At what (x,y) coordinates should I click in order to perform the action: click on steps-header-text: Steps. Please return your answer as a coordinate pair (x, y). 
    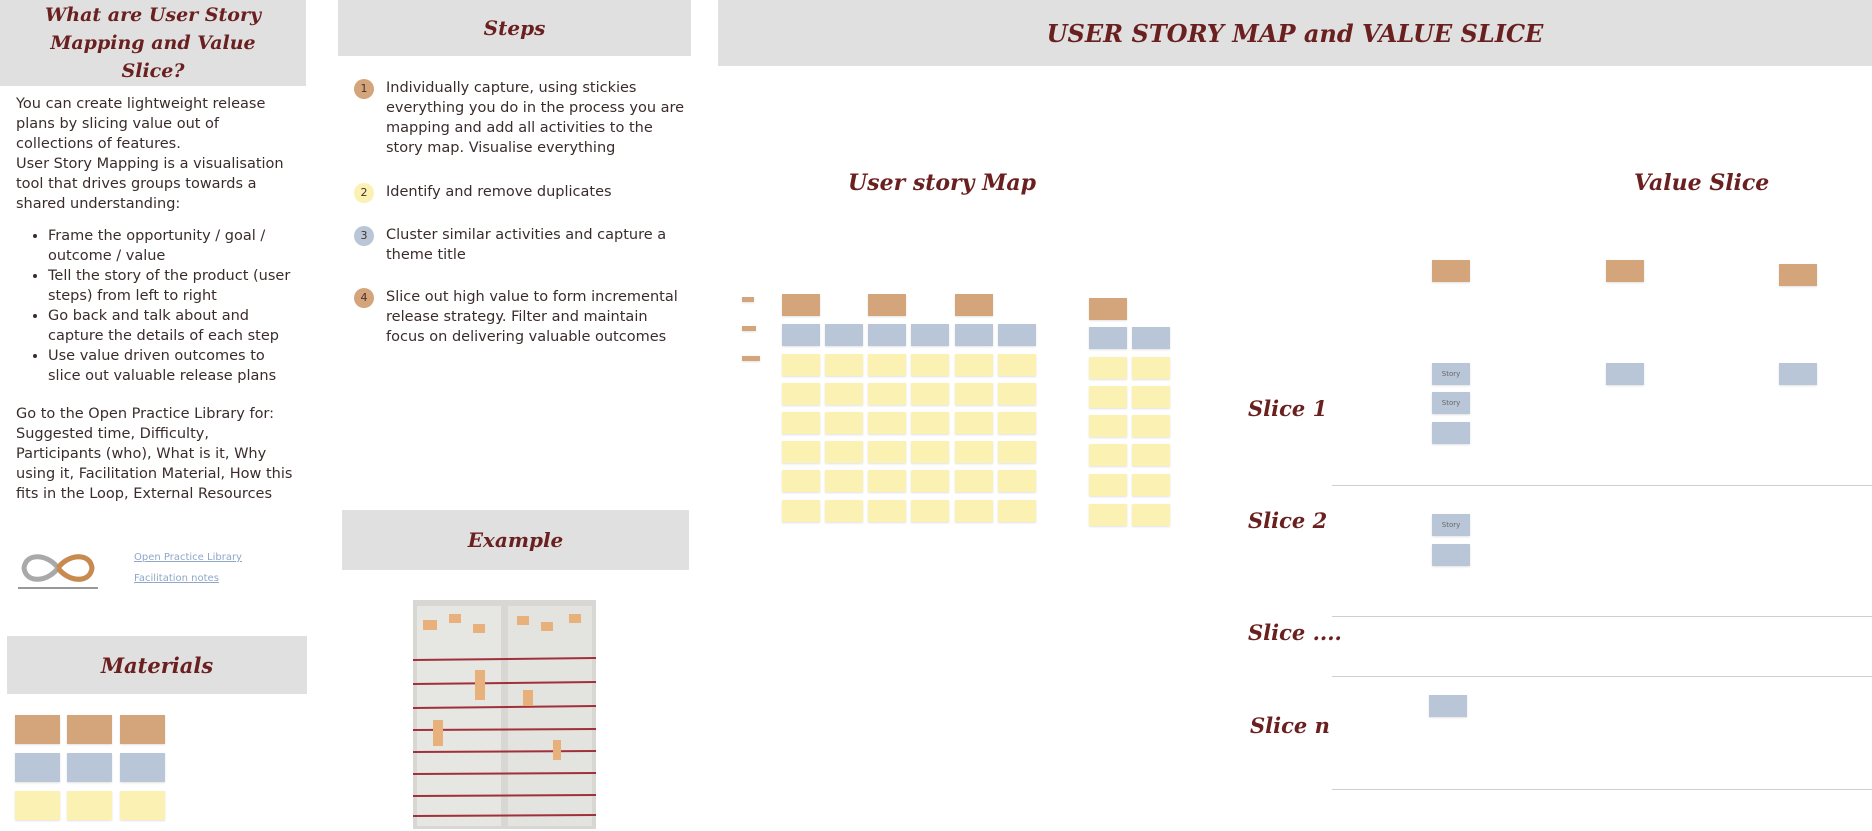
    Looking at the image, I should click on (514, 28).